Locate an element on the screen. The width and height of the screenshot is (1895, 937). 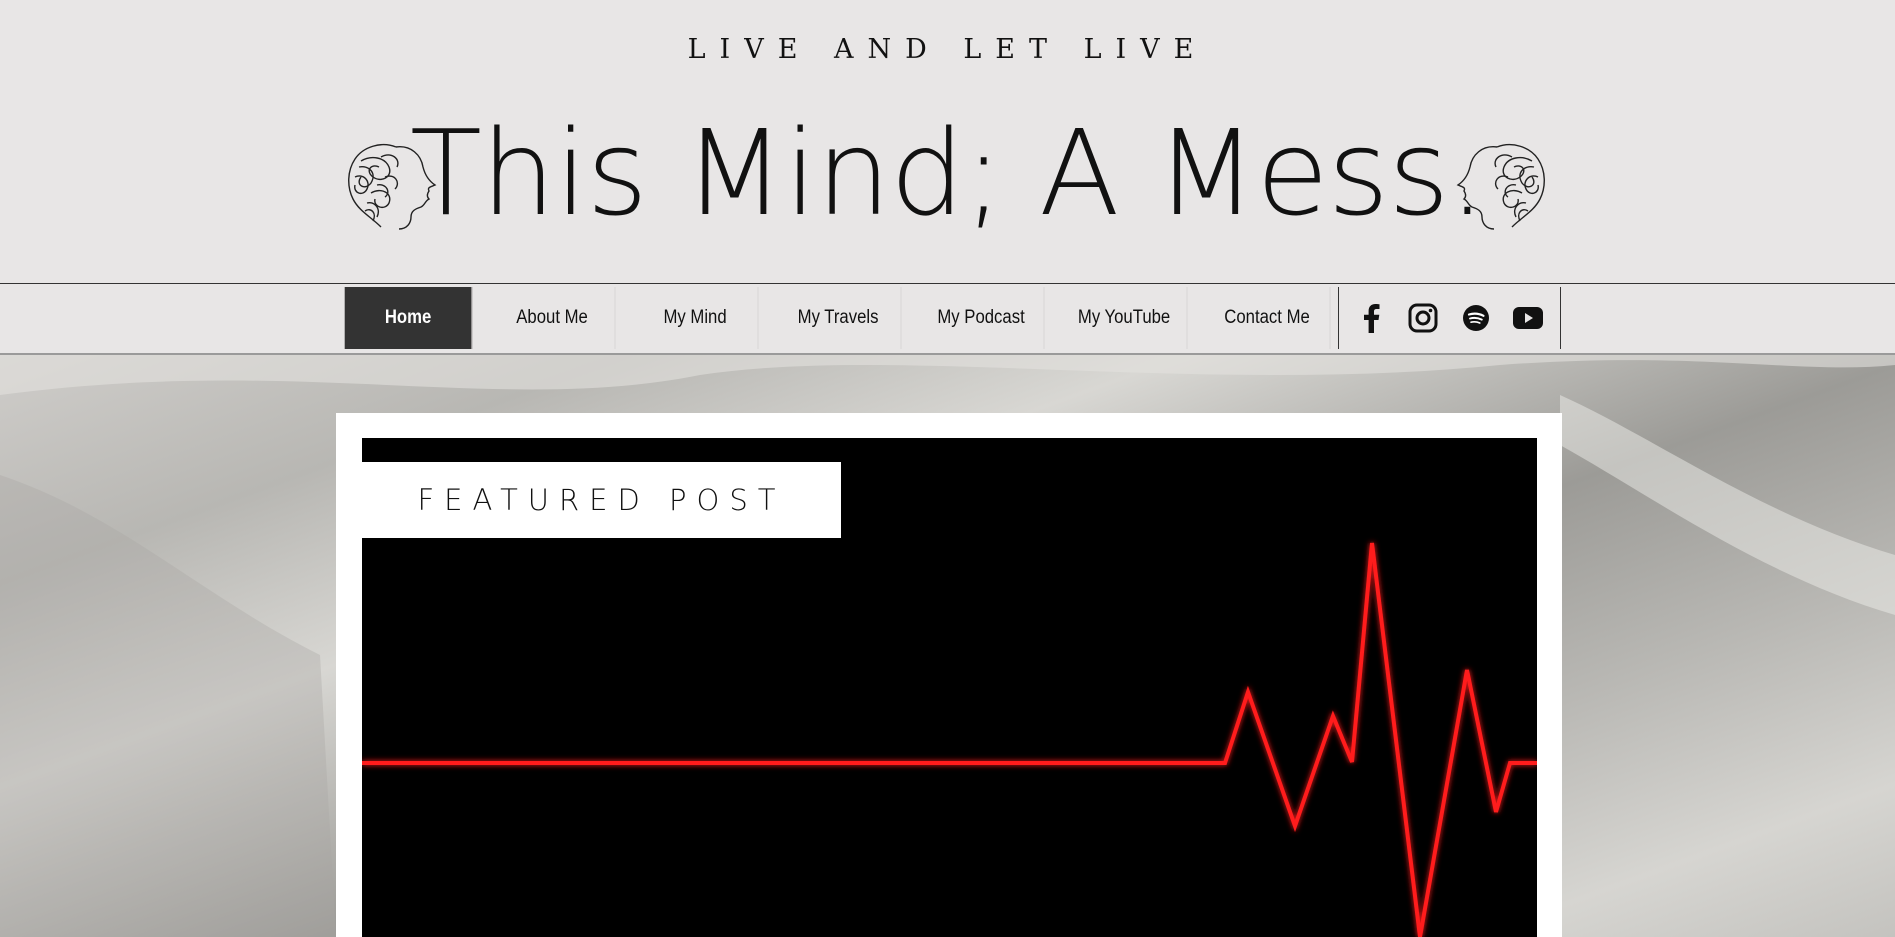
youtube-icon is located at coordinates (1528, 318).